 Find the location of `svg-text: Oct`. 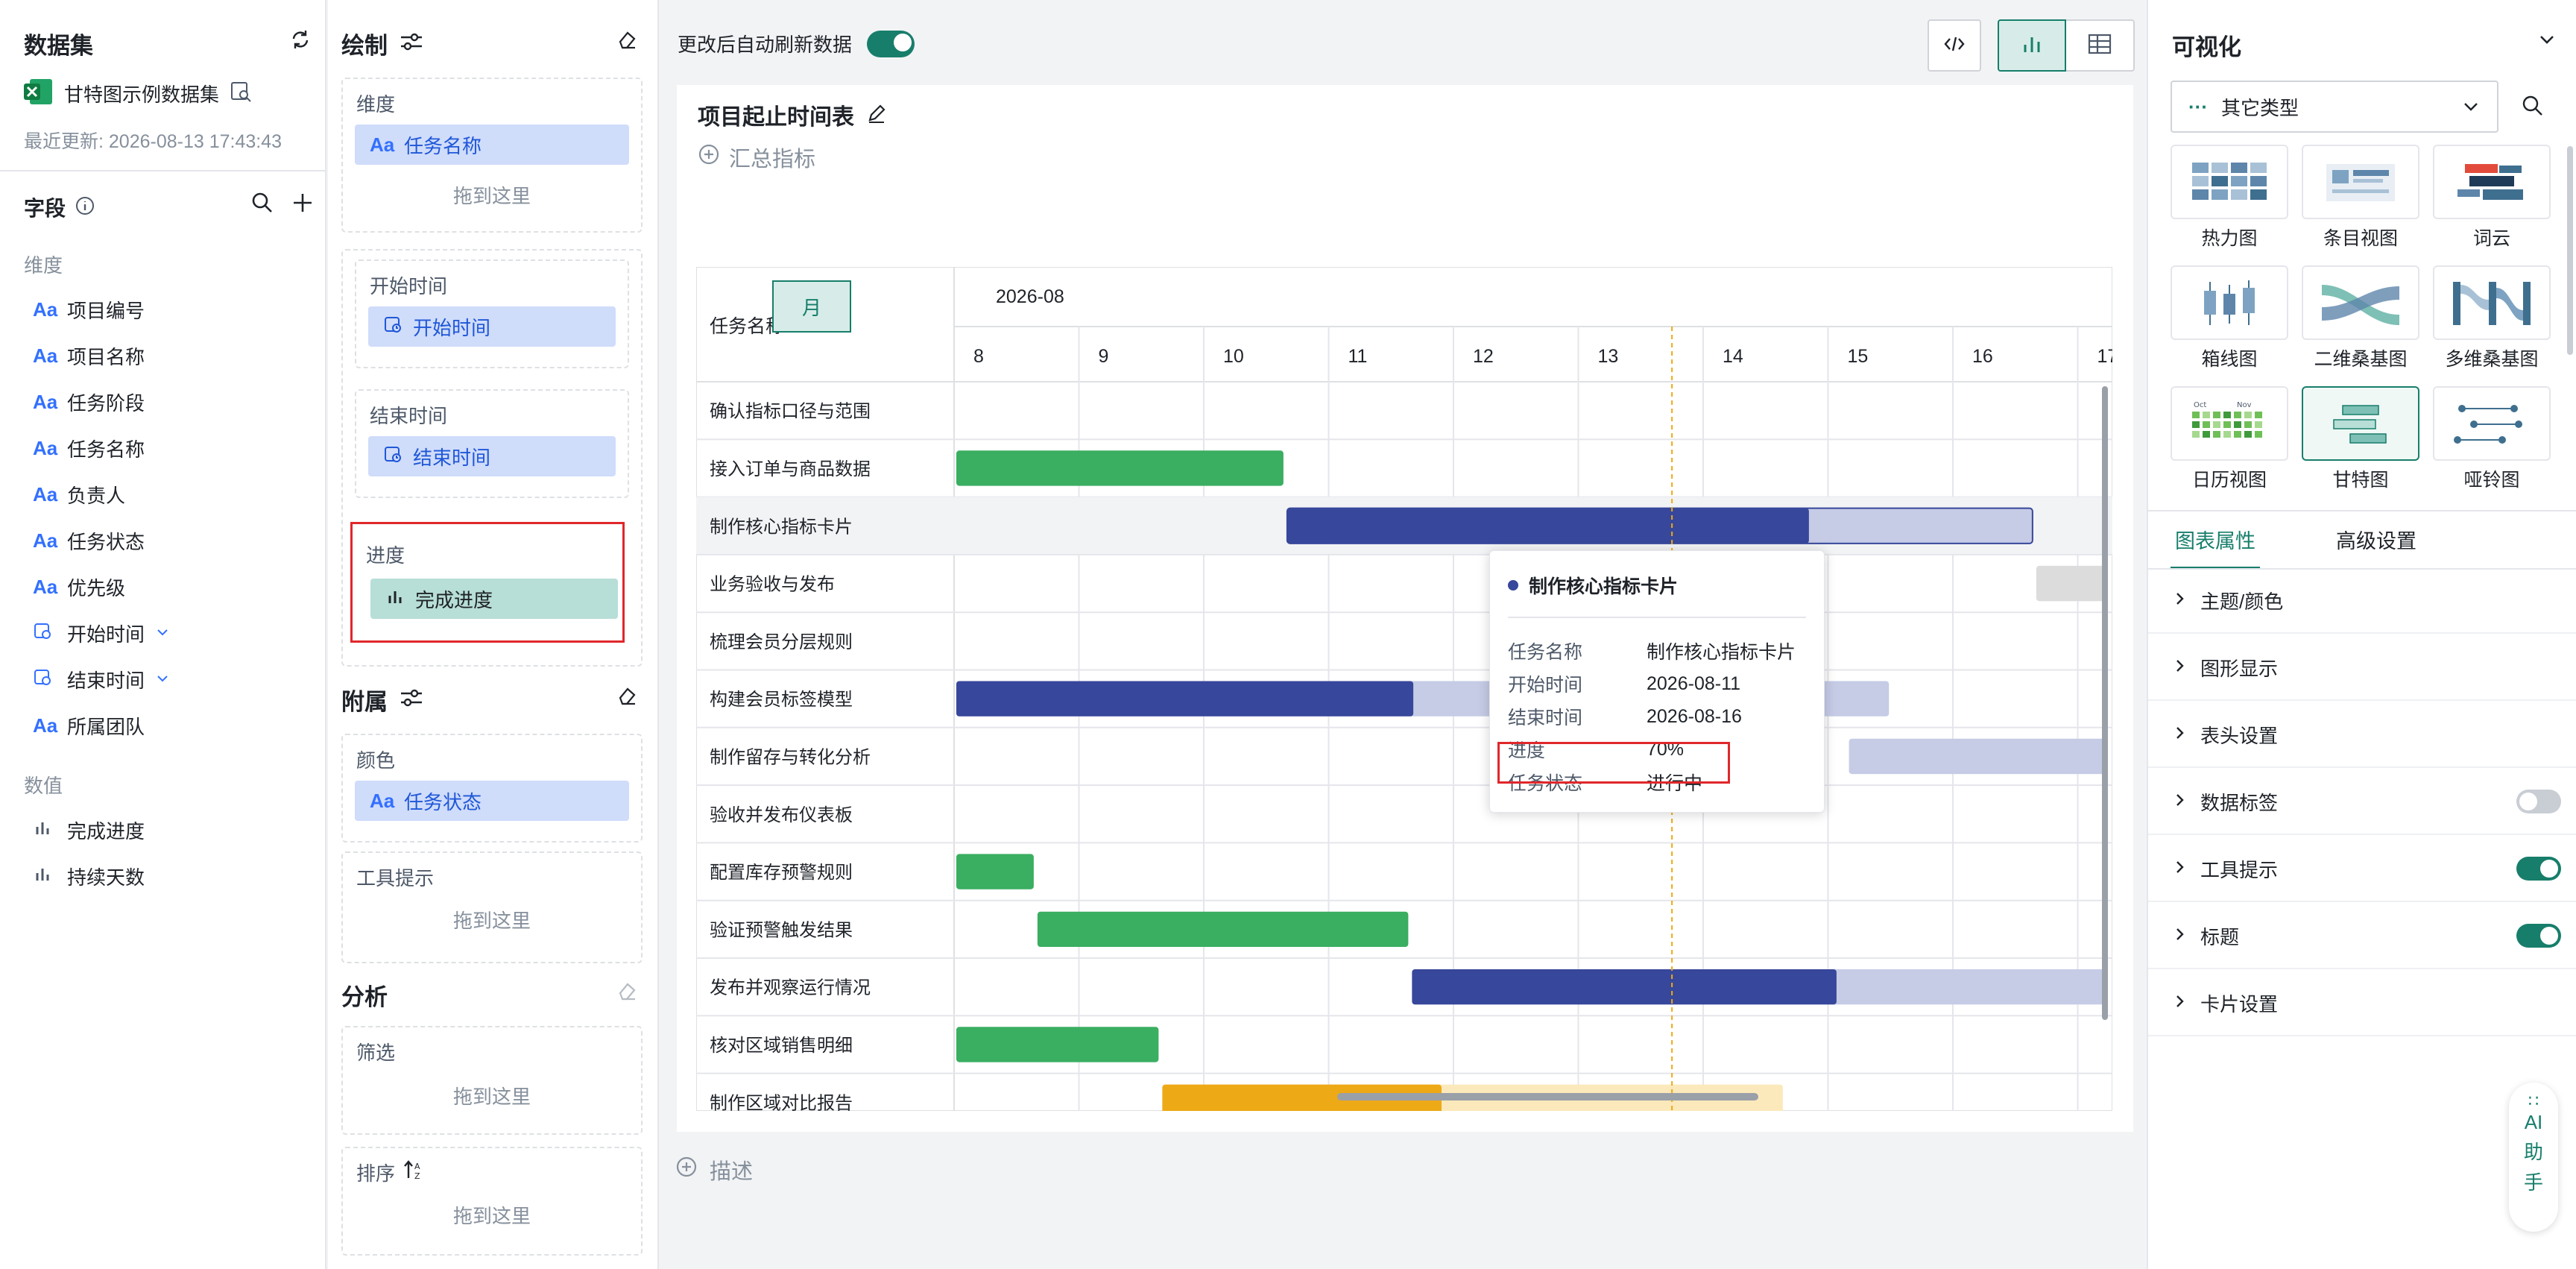

svg-text: Oct is located at coordinates (2200, 405).